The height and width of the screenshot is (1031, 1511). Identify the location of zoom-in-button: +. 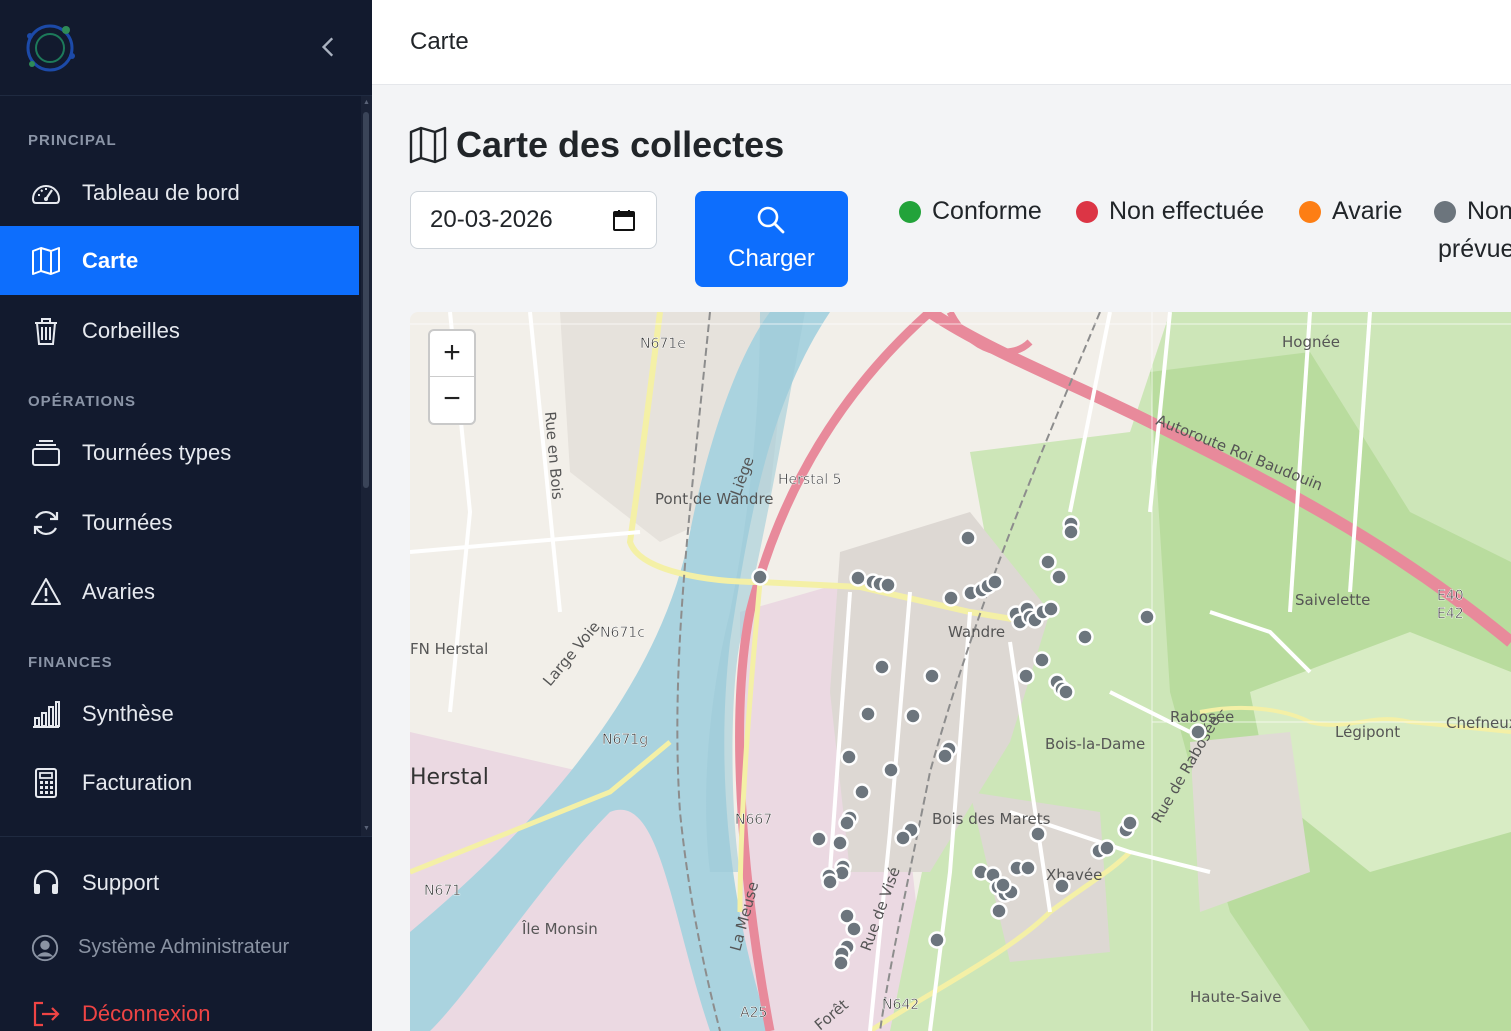
(452, 354).